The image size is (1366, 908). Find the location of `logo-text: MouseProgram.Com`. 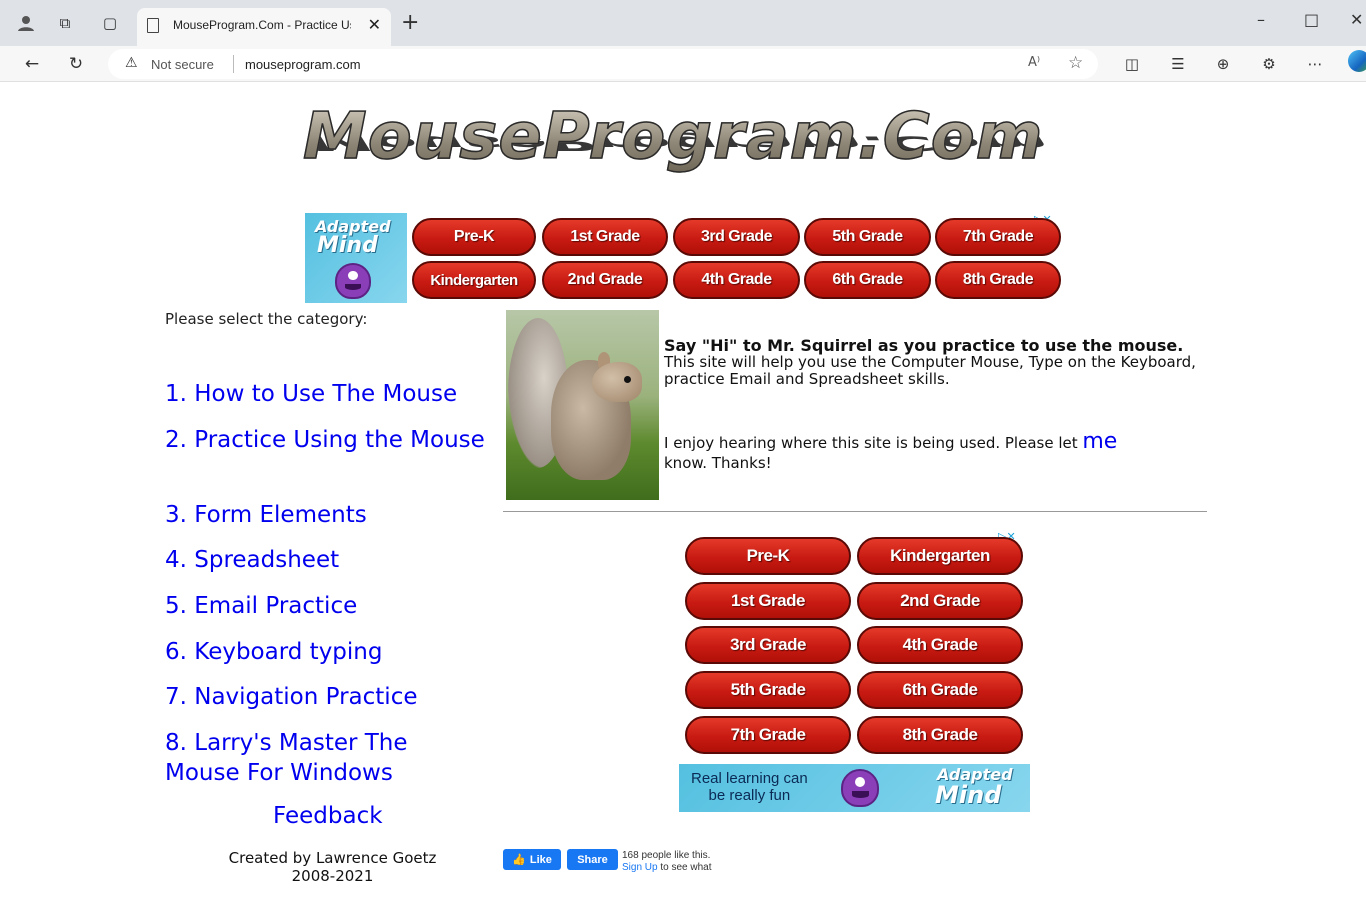

logo-text: MouseProgram.Com is located at coordinates (673, 137).